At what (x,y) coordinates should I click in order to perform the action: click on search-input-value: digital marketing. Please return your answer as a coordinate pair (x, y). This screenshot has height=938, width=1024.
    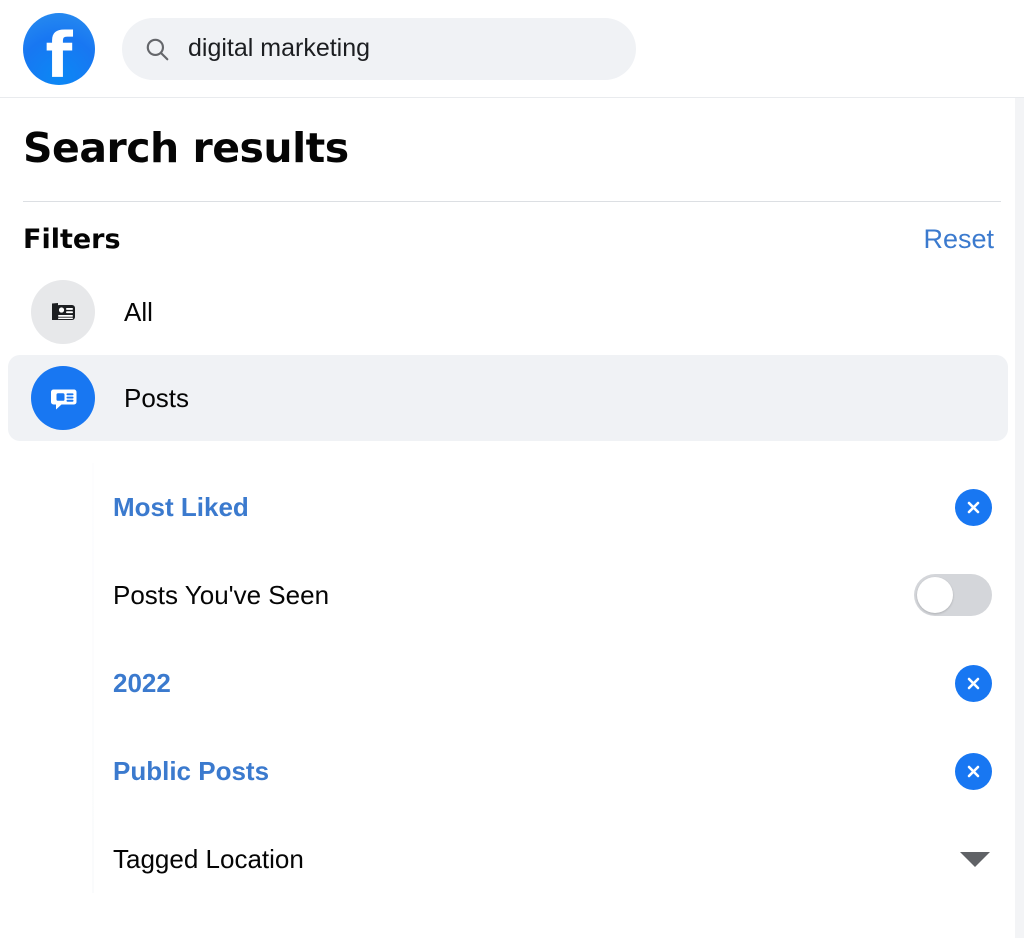
    Looking at the image, I should click on (279, 48).